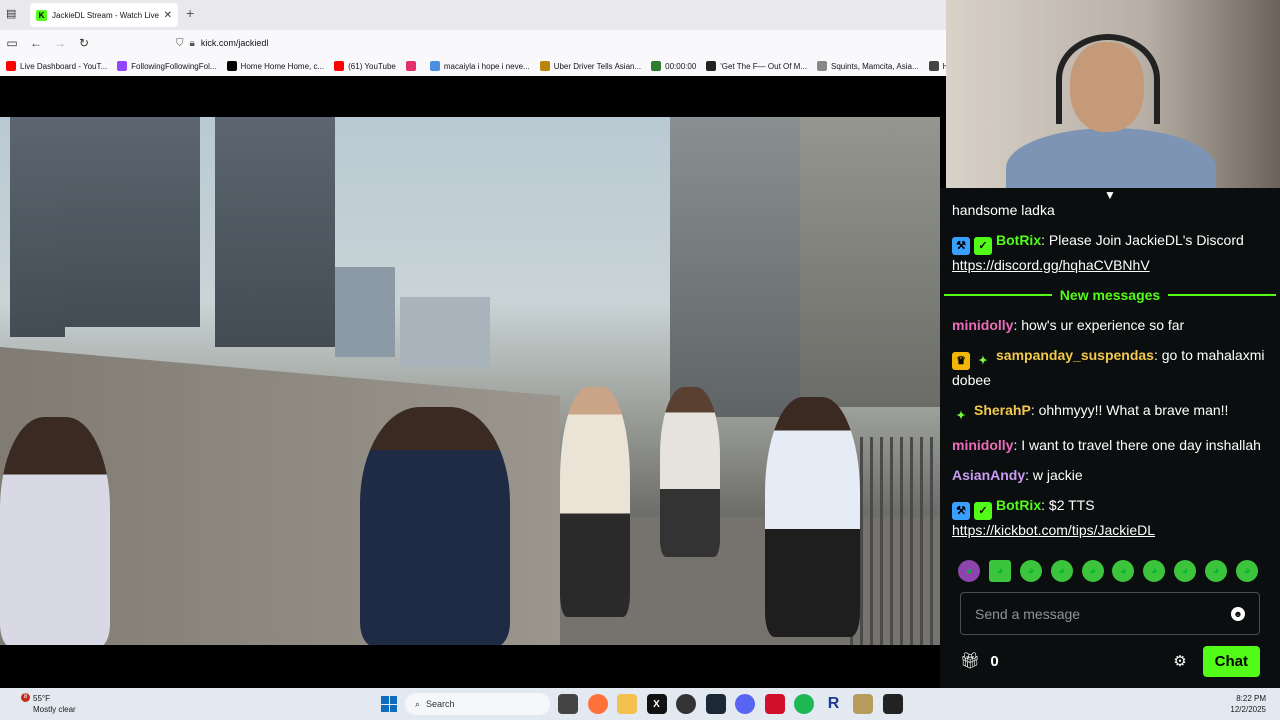  Describe the element at coordinates (168, 15) in the screenshot. I see `close-tab-icon: ✕` at that location.